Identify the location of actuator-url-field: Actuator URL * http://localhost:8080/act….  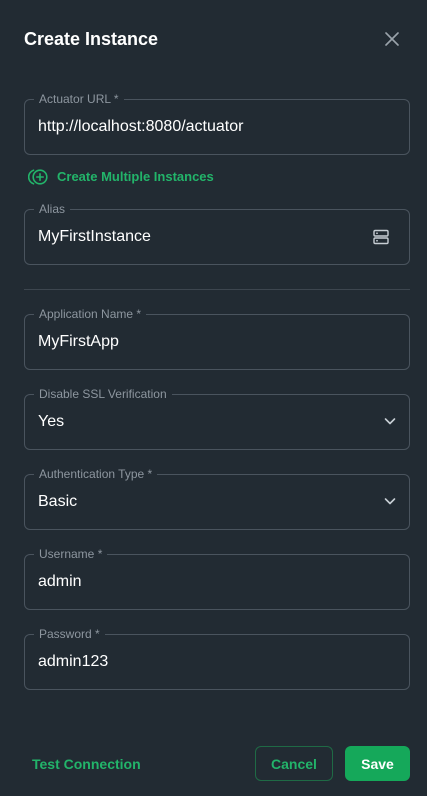
(217, 123).